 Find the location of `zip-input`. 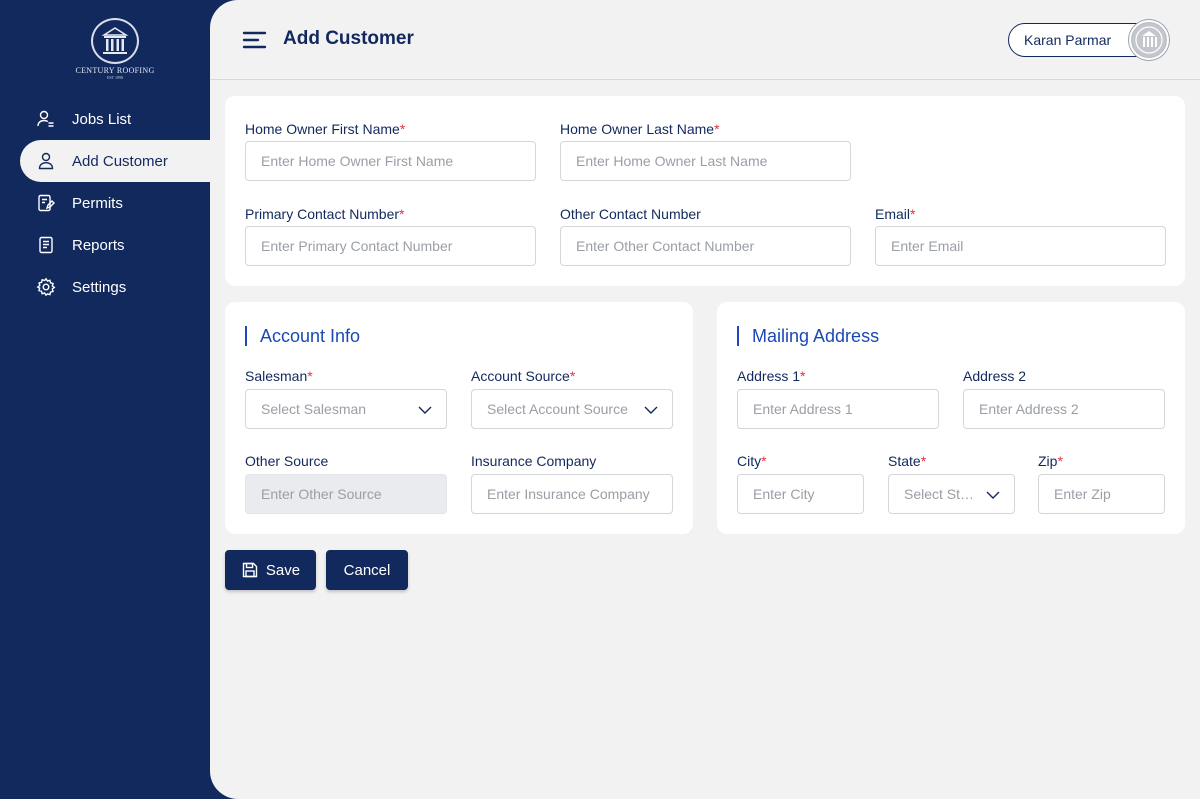

zip-input is located at coordinates (1101, 494).